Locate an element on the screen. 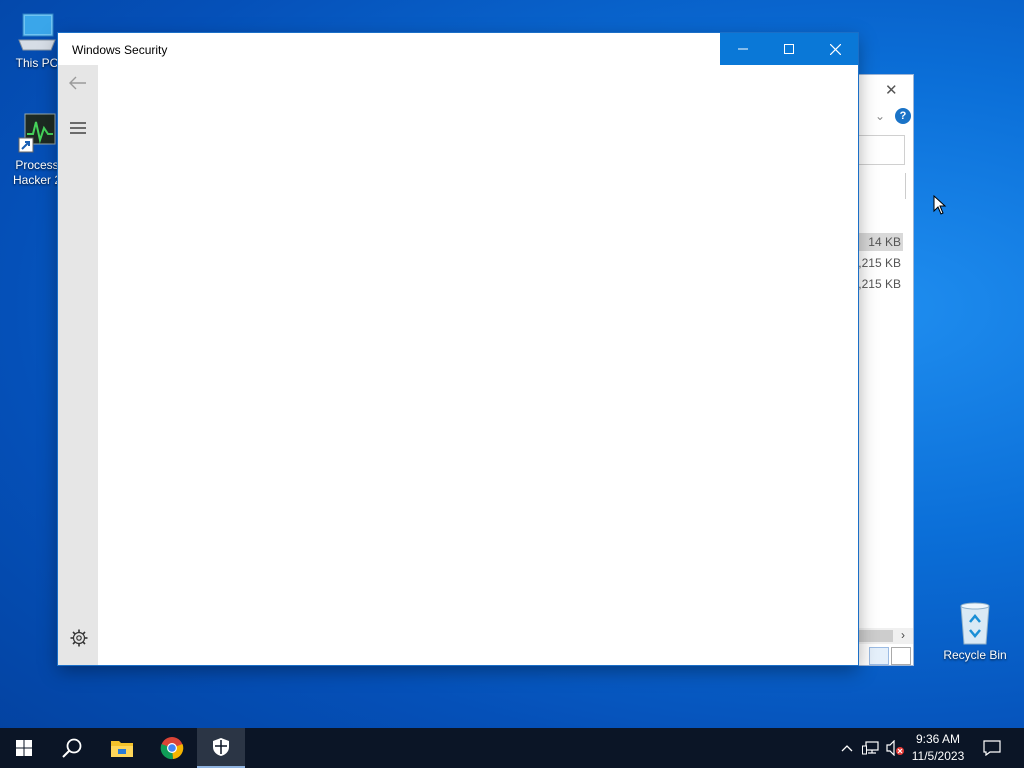 The height and width of the screenshot is (768, 1024). back-button is located at coordinates (78, 84).